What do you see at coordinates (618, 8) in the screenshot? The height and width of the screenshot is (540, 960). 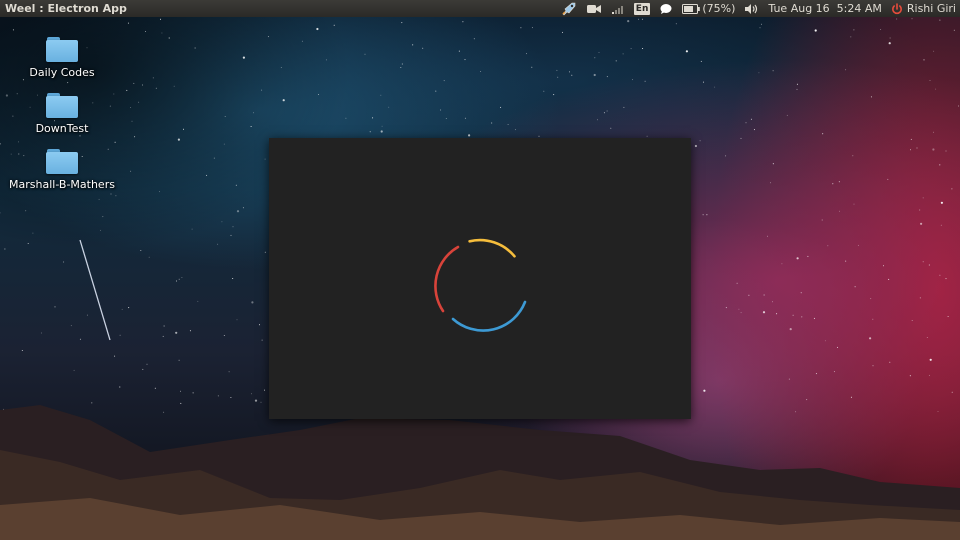 I see `signal-icon` at bounding box center [618, 8].